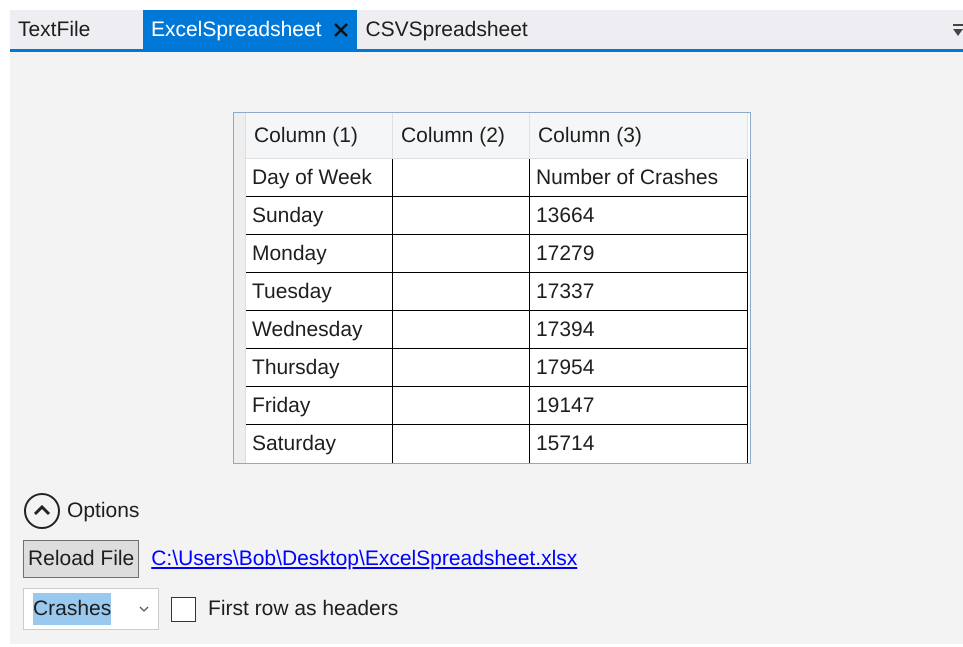  I want to click on table-cell-text: 17954, so click(565, 367).